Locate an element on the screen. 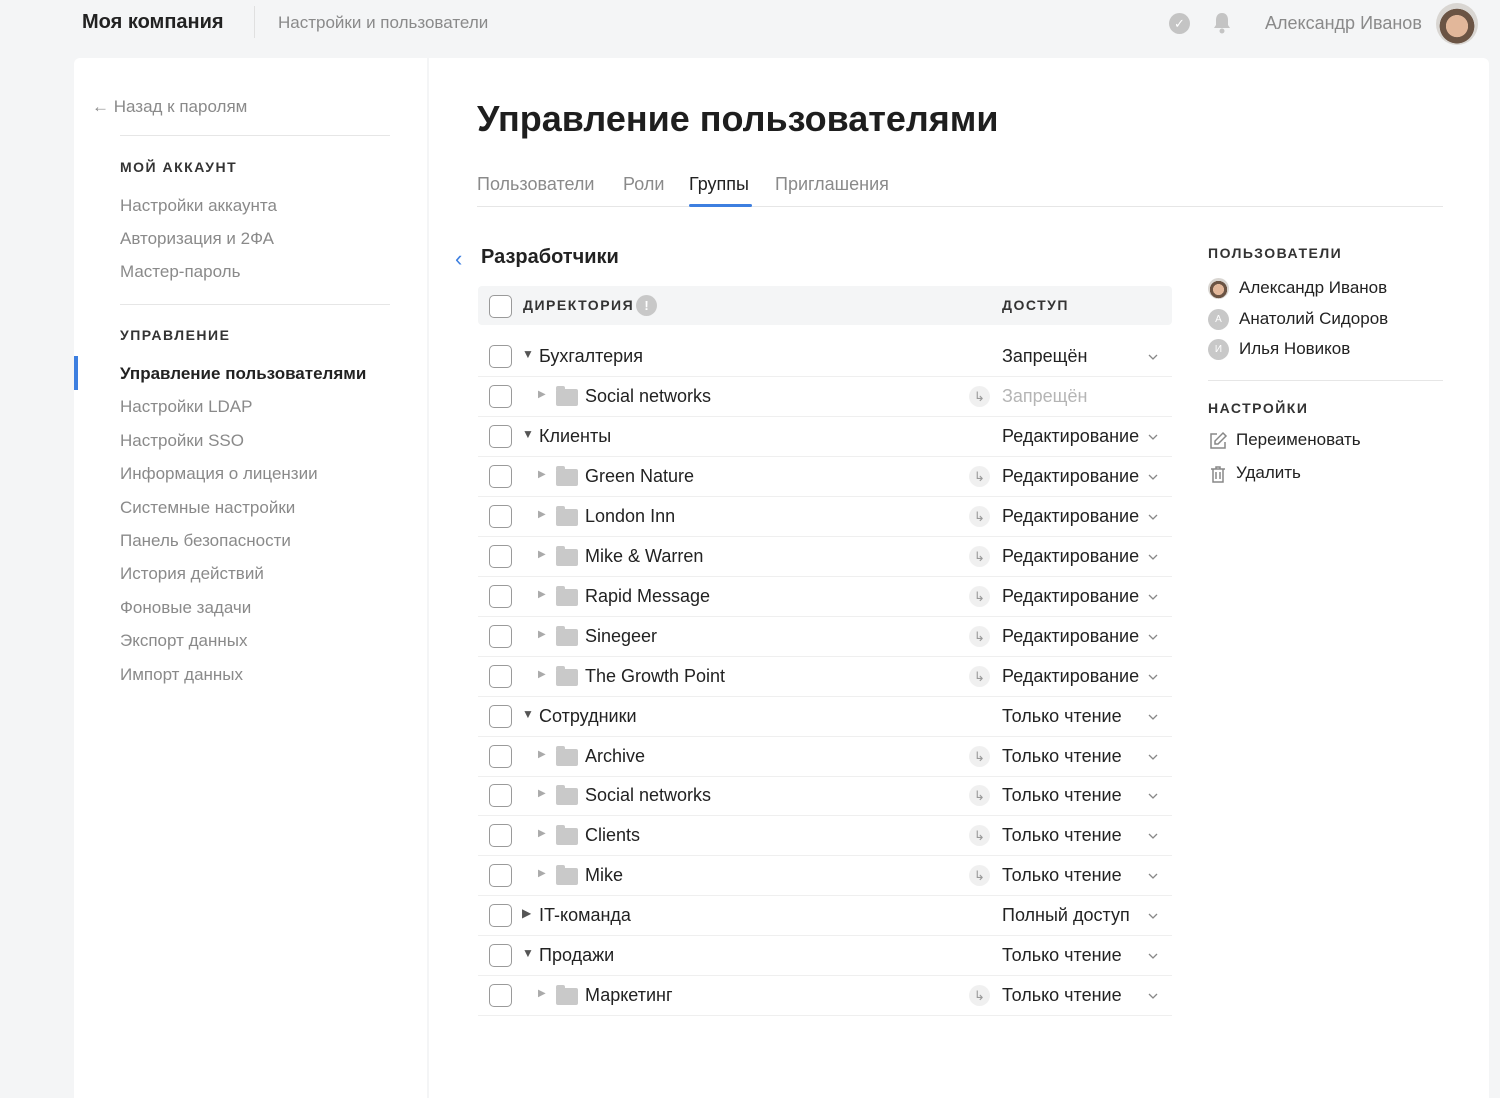 The width and height of the screenshot is (1500, 1098). table-row: ▶ IT-команда Полный доступ is located at coordinates (825, 916).